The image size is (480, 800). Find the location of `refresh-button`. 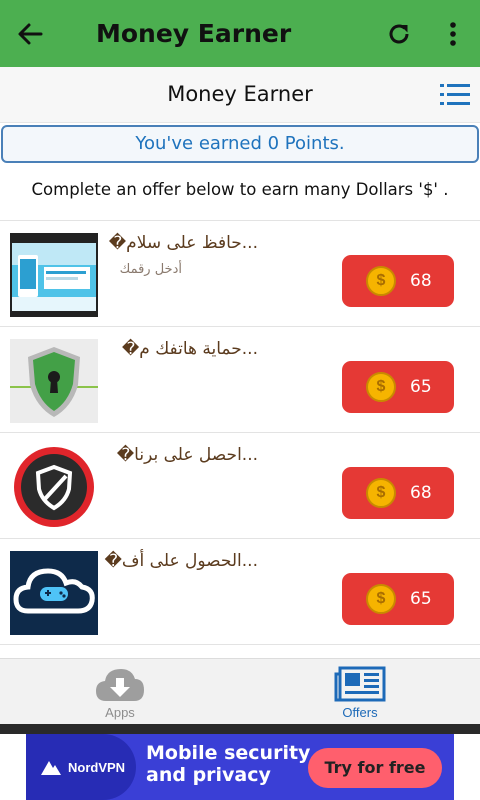

refresh-button is located at coordinates (399, 33).